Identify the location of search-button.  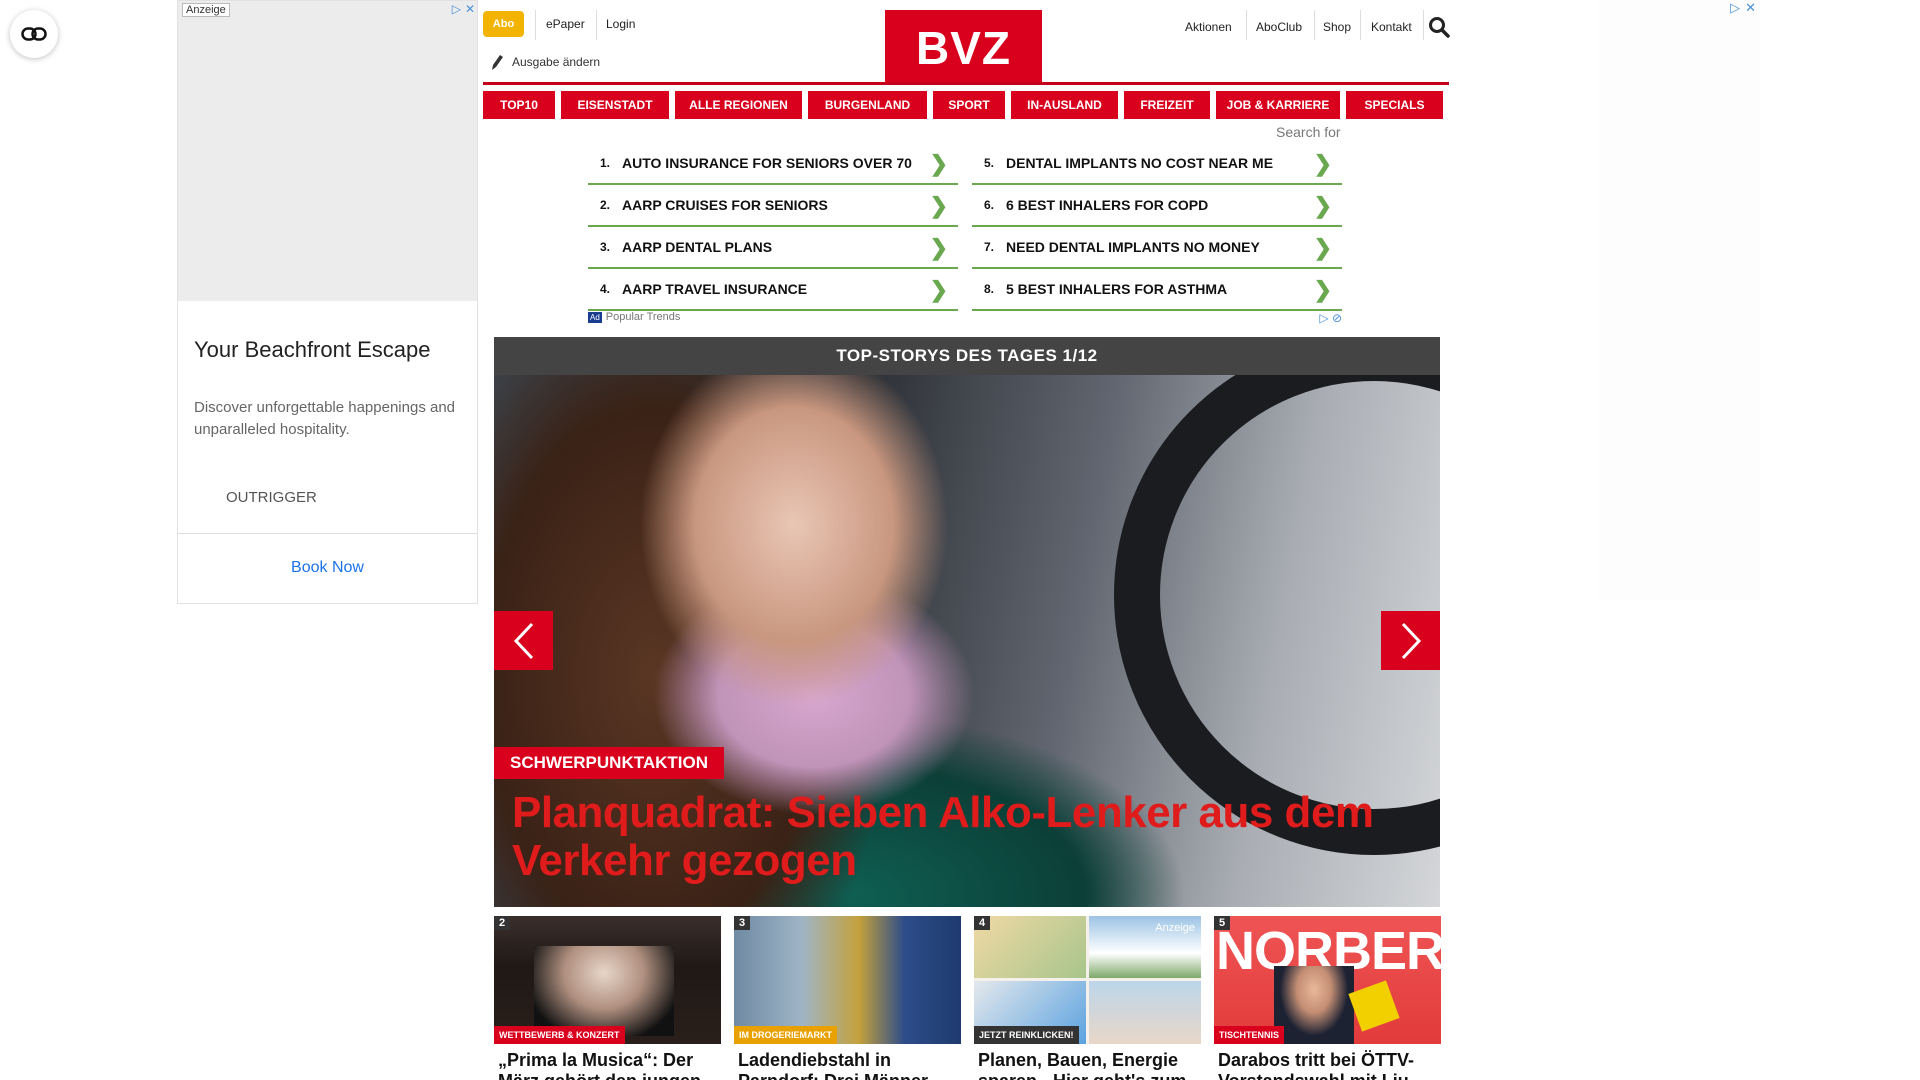
(1439, 29).